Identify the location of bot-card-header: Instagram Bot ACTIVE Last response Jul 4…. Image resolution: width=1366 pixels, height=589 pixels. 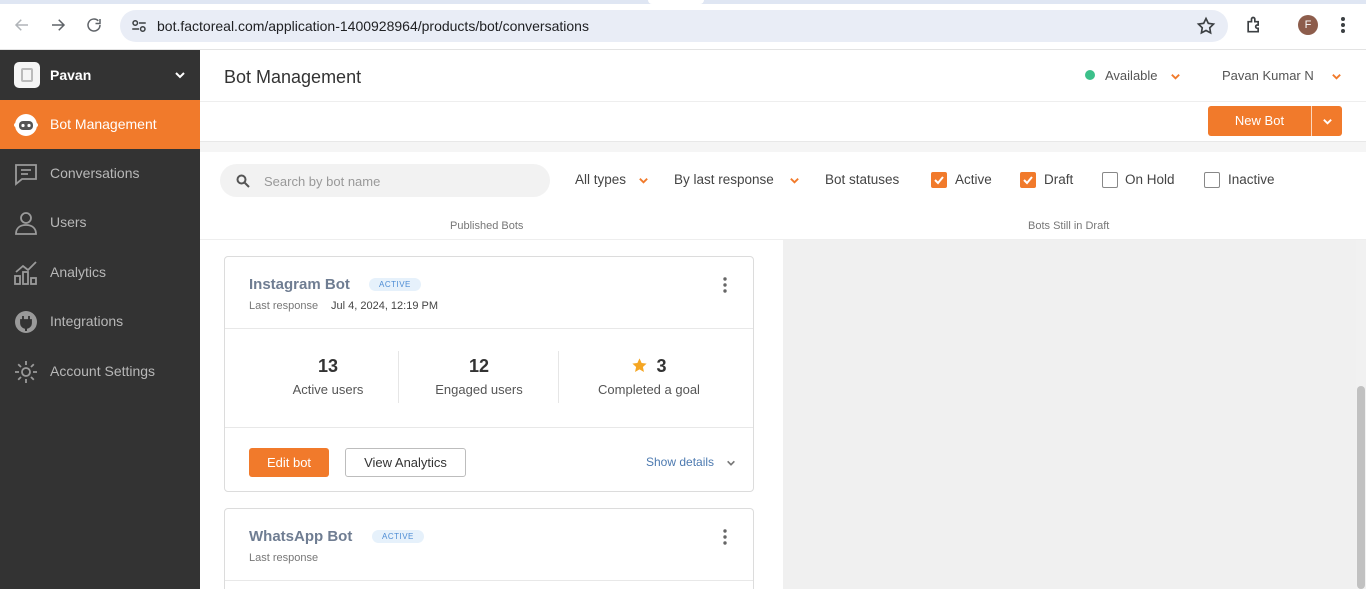
(489, 293).